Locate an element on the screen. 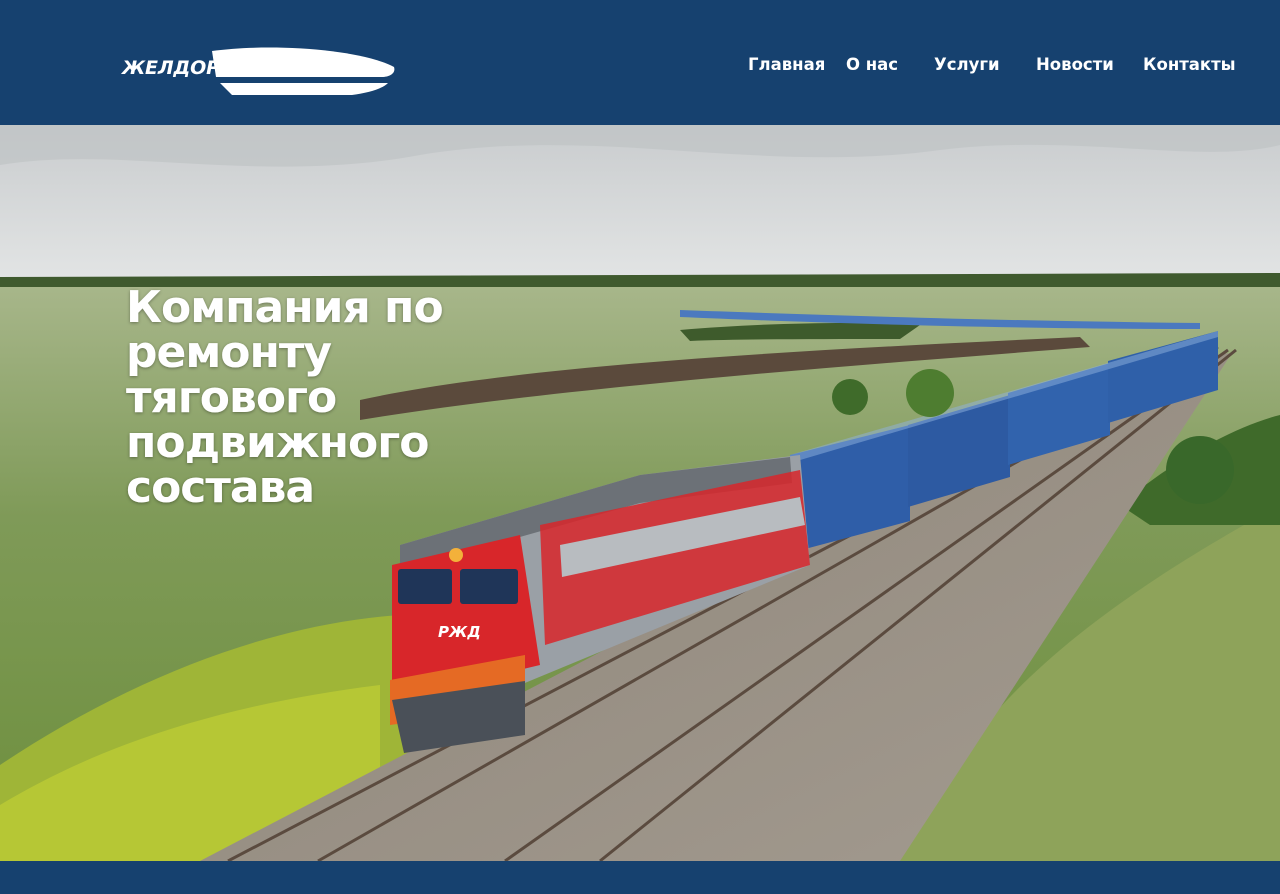 Image resolution: width=1280 pixels, height=894 pixels. nav-item-contacts: Контакты is located at coordinates (1189, 64).